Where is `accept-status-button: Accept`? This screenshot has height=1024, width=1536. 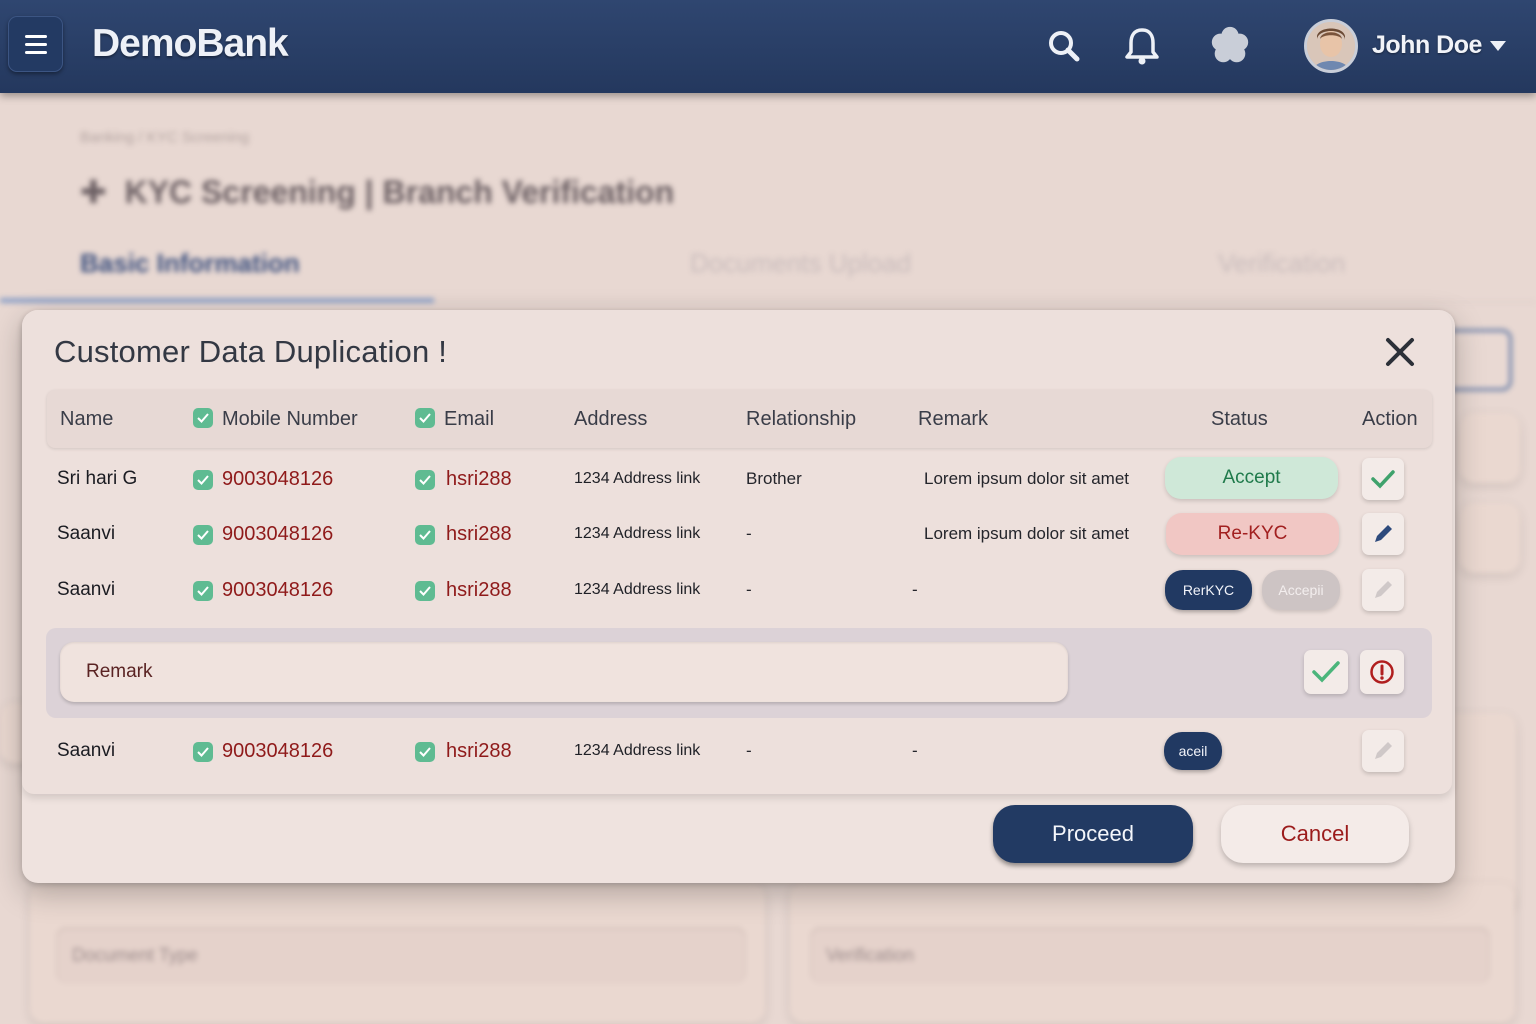 accept-status-button: Accept is located at coordinates (1251, 478).